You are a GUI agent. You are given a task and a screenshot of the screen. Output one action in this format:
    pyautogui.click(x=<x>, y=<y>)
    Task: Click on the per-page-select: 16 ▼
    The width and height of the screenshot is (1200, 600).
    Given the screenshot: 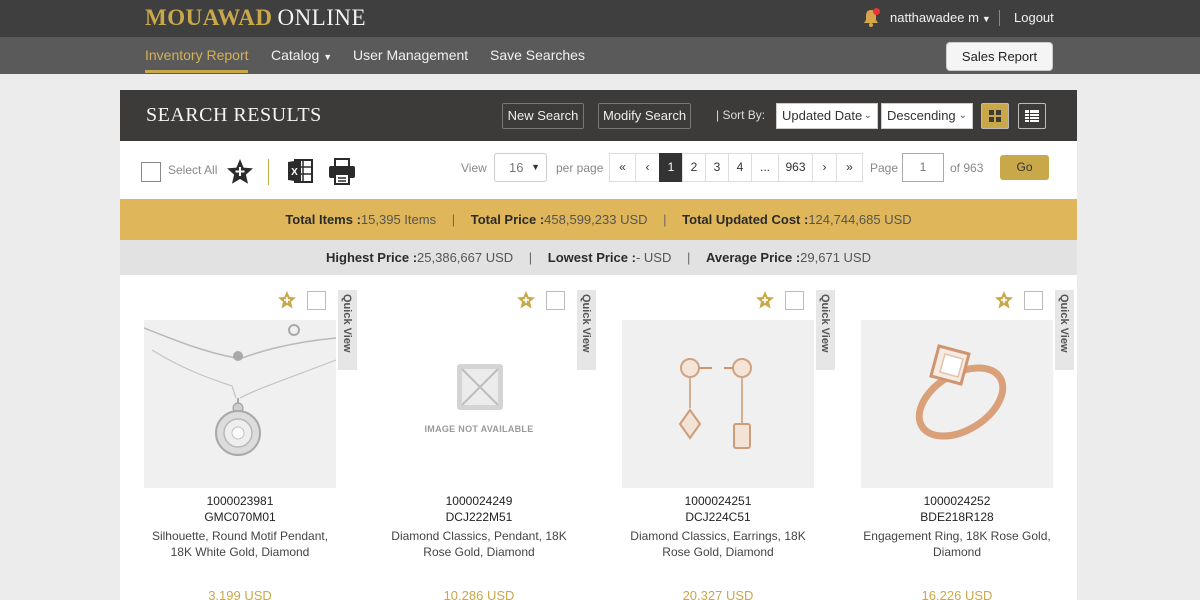 What is the action you would take?
    pyautogui.click(x=520, y=167)
    